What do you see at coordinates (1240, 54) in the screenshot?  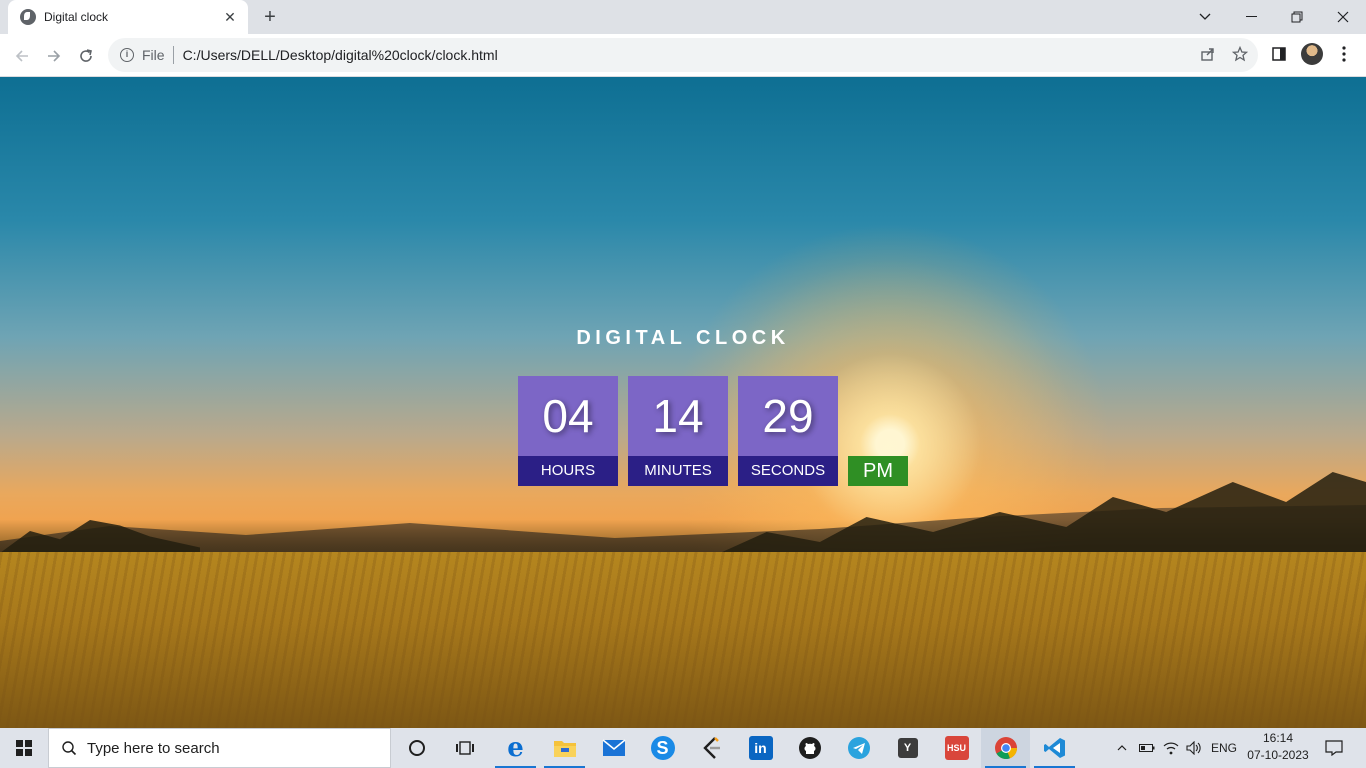 I see `bookmark-star-icon` at bounding box center [1240, 54].